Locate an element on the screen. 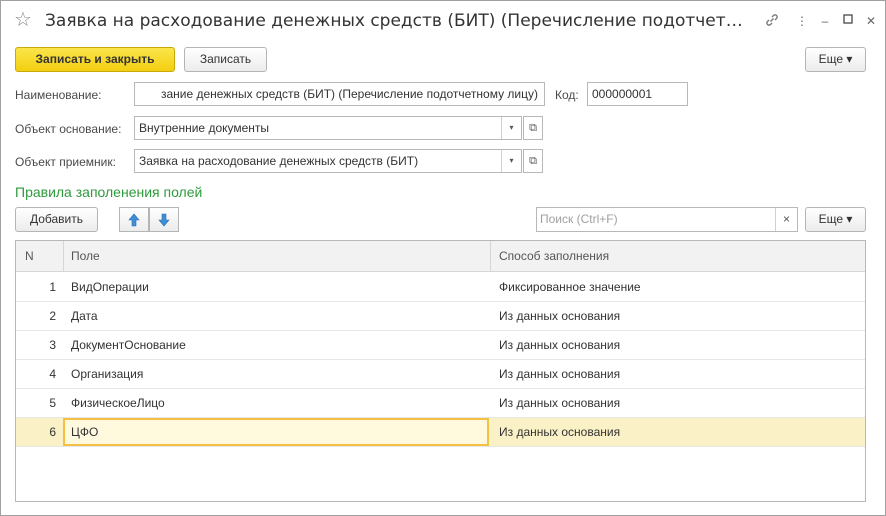 The width and height of the screenshot is (886, 516). row-field-focused: ЦФО is located at coordinates (276, 432).